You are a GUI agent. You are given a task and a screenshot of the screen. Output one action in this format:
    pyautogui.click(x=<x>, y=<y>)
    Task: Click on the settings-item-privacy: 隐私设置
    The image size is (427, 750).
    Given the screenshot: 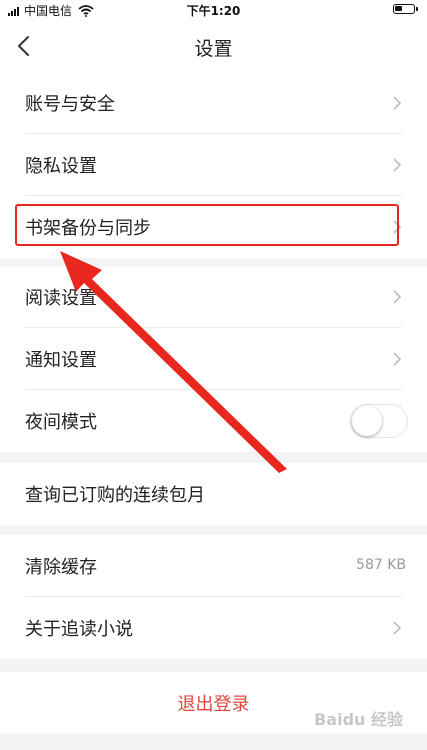 What is the action you would take?
    pyautogui.click(x=213, y=165)
    